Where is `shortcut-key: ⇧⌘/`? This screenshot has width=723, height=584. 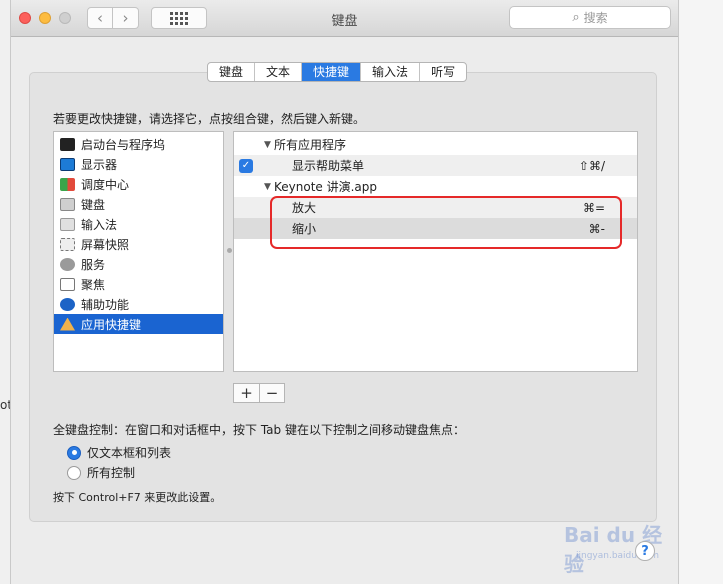
shortcut-key: ⇧⌘/ is located at coordinates (592, 166).